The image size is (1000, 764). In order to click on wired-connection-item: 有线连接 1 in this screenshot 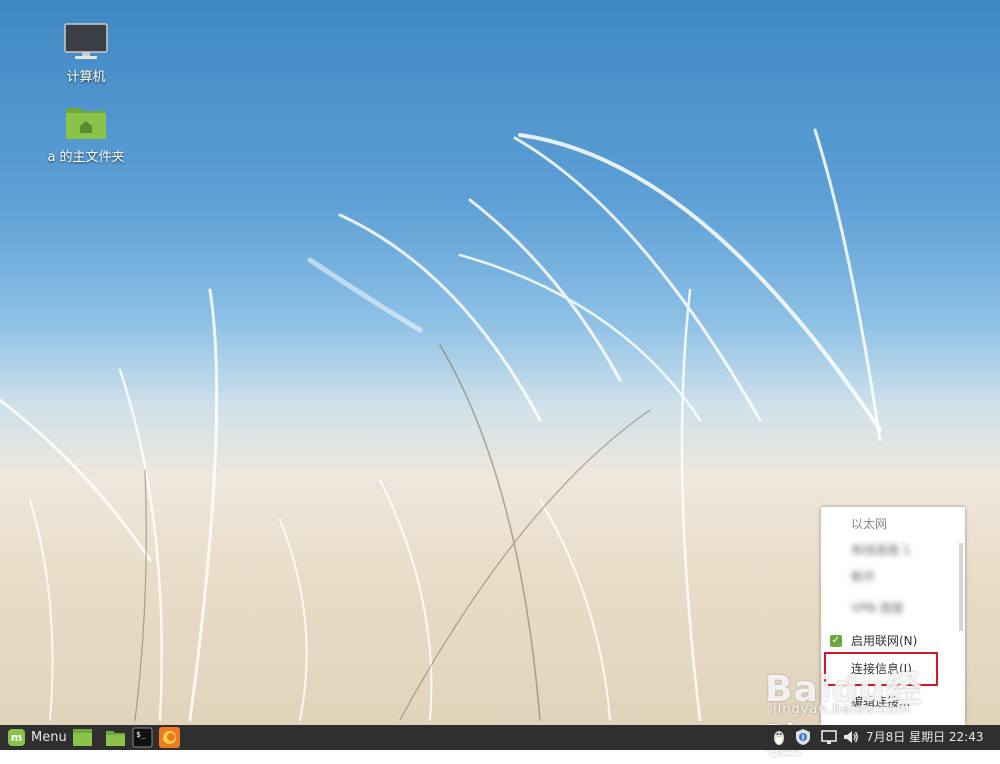, I will do `click(893, 550)`.